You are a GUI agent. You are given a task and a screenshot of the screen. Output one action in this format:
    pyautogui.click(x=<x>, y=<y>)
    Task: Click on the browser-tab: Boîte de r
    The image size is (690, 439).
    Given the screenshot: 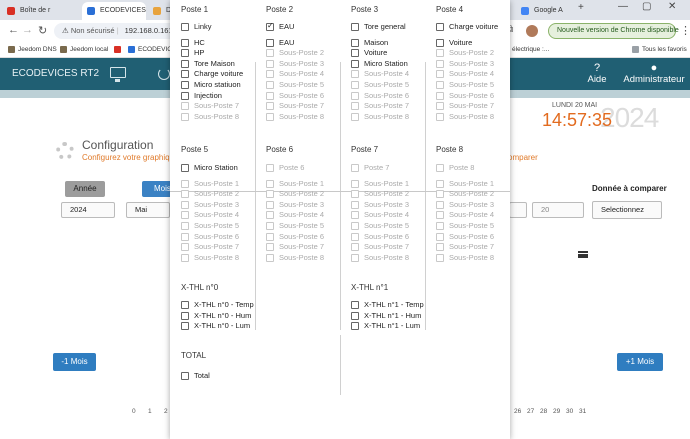 What is the action you would take?
    pyautogui.click(x=41, y=11)
    